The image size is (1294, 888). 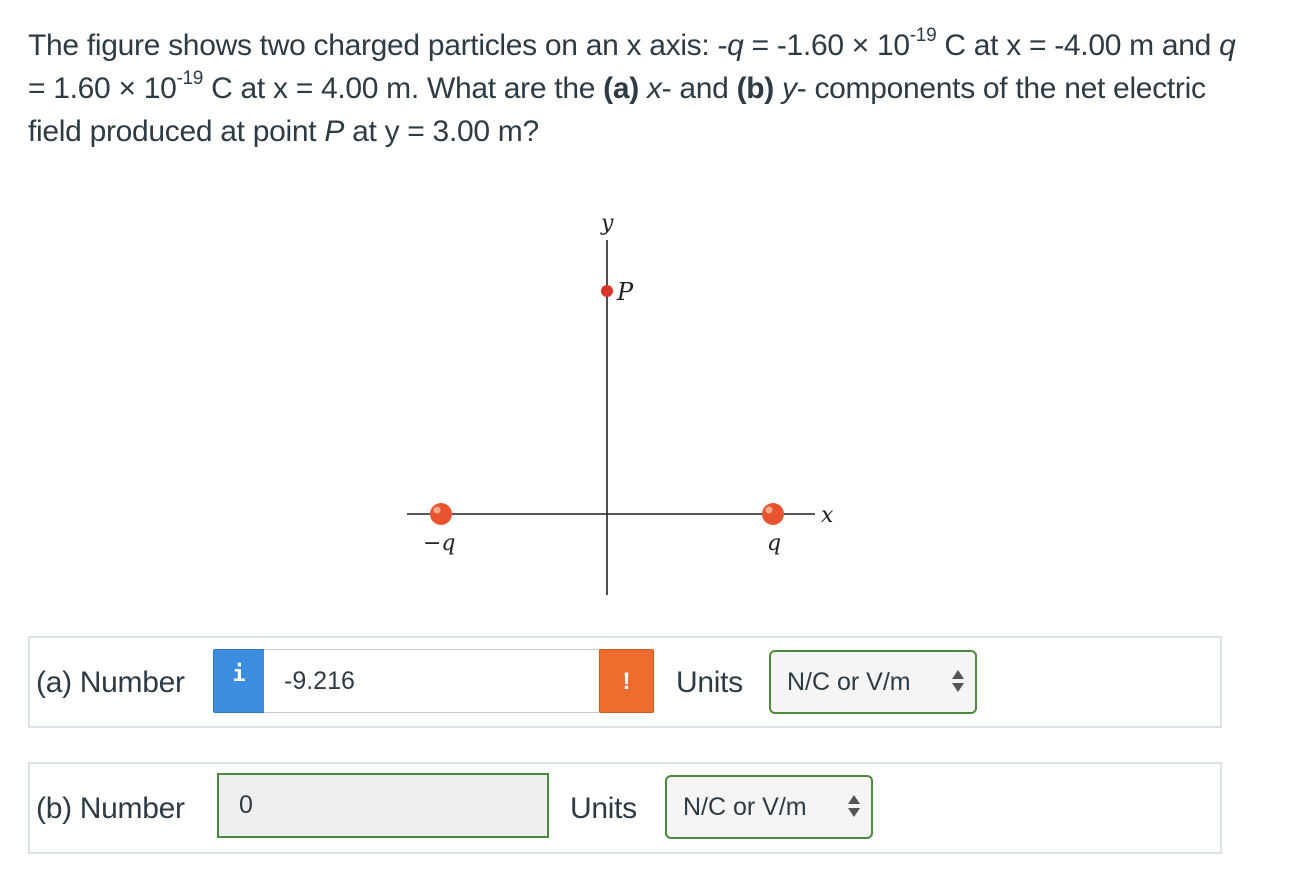 What do you see at coordinates (110, 682) in the screenshot?
I see `part-a-label: (a) Number` at bounding box center [110, 682].